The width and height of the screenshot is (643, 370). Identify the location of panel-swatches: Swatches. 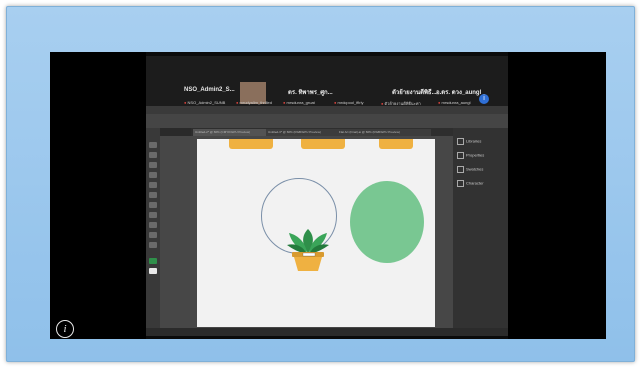
(470, 169).